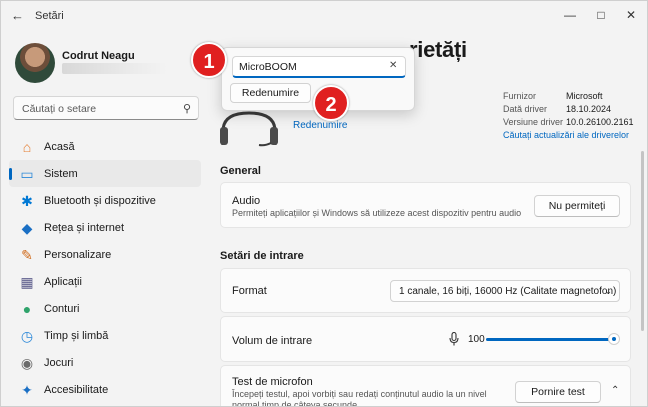 Image resolution: width=648 pixels, height=407 pixels. I want to click on volume-slider-thumb, so click(614, 339).